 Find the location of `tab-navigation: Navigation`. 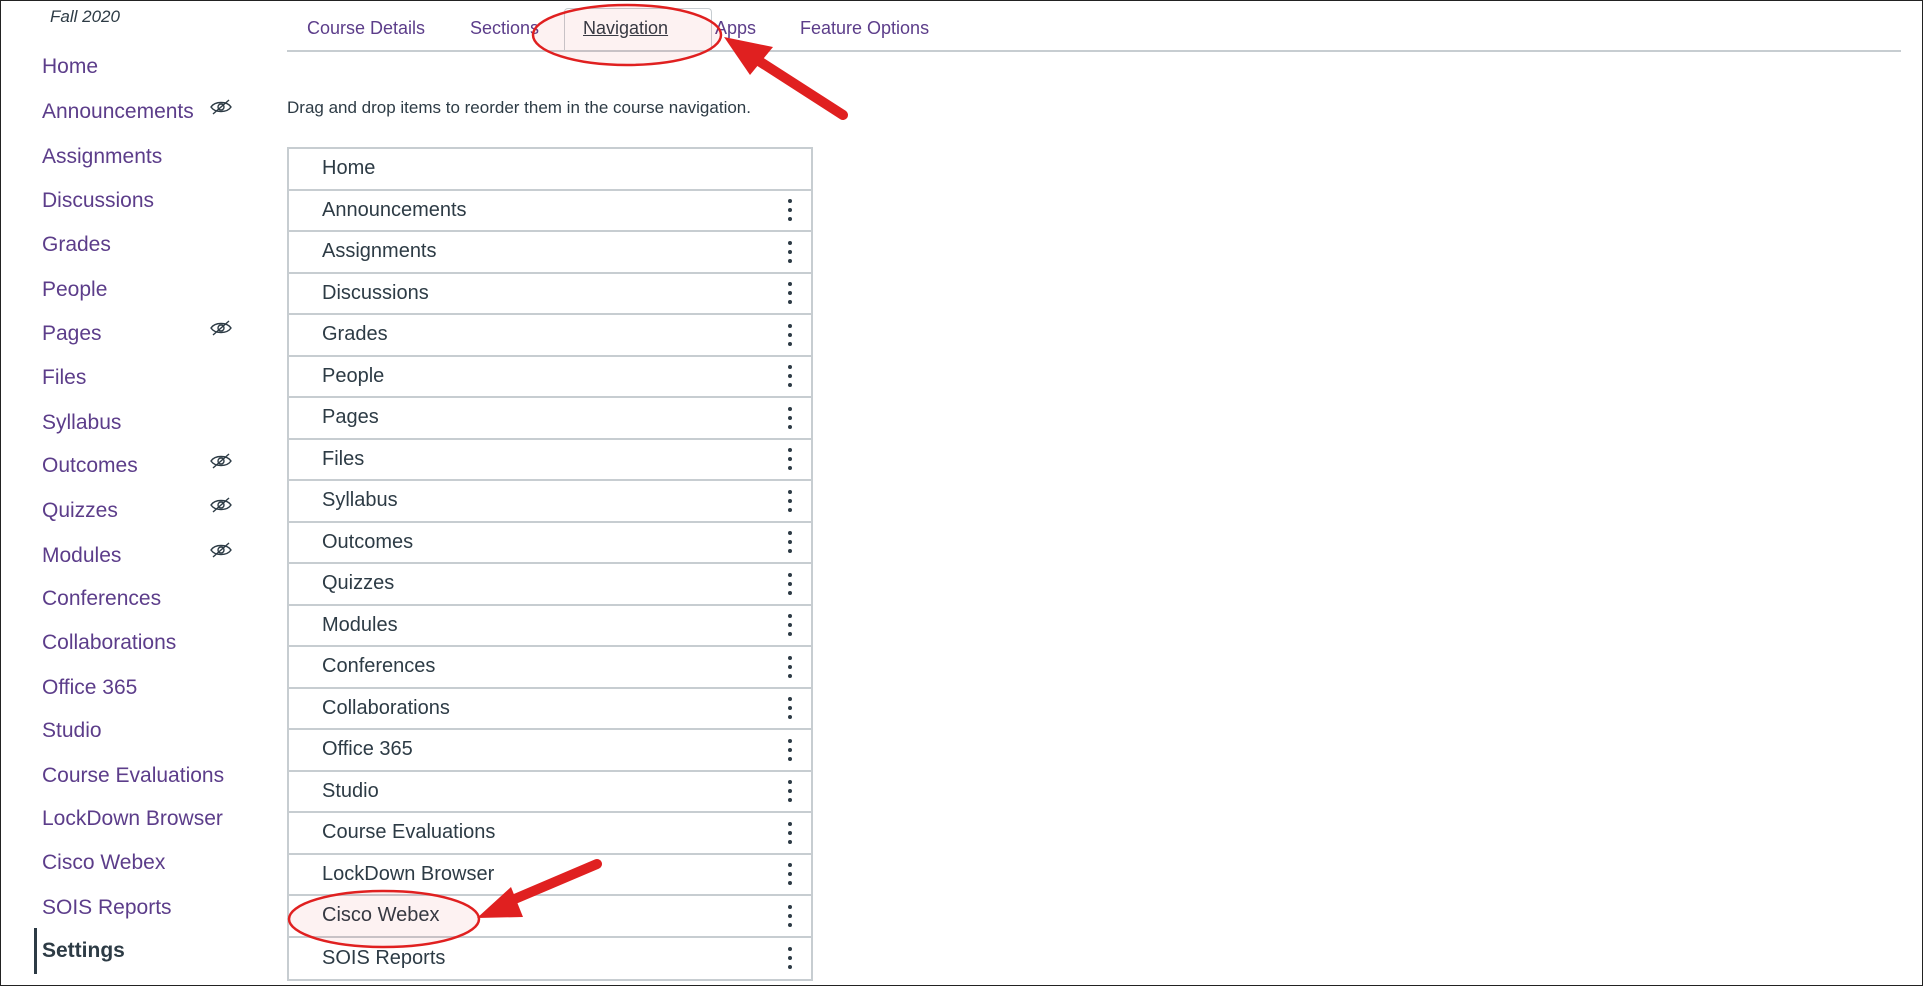

tab-navigation: Navigation is located at coordinates (625, 28).